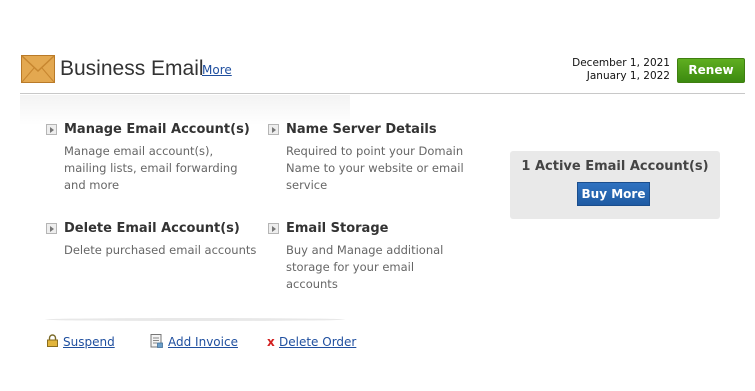 The width and height of the screenshot is (755, 391). Describe the element at coordinates (195, 319) in the screenshot. I see `panel-shadow` at that location.